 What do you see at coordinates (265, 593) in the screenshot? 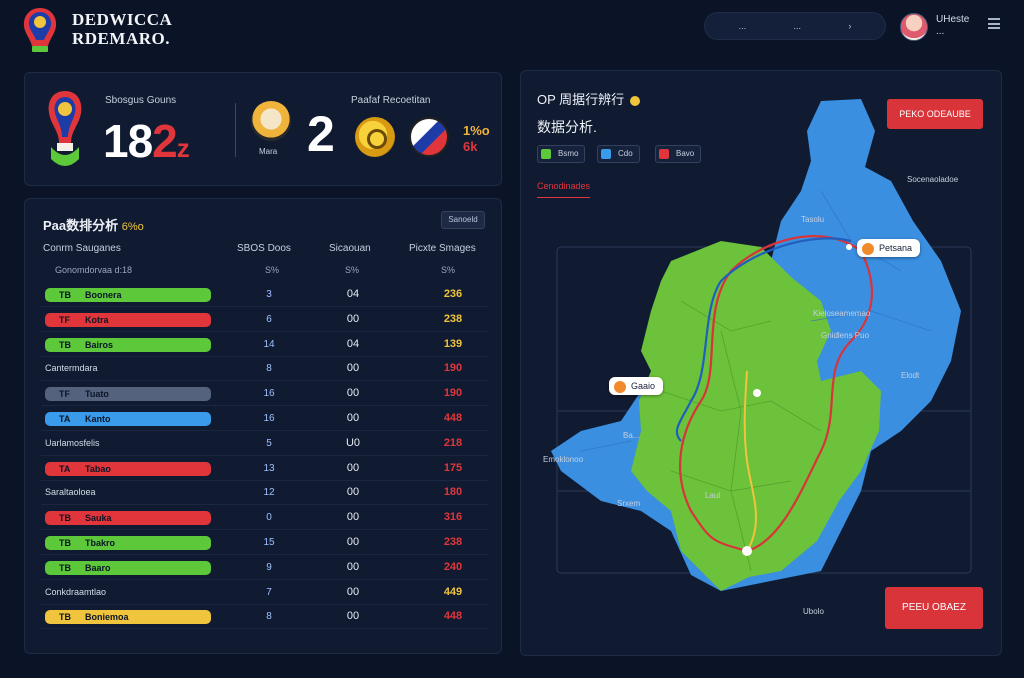
I see `table-row: Conkdraamtlao 7 00 449` at bounding box center [265, 593].